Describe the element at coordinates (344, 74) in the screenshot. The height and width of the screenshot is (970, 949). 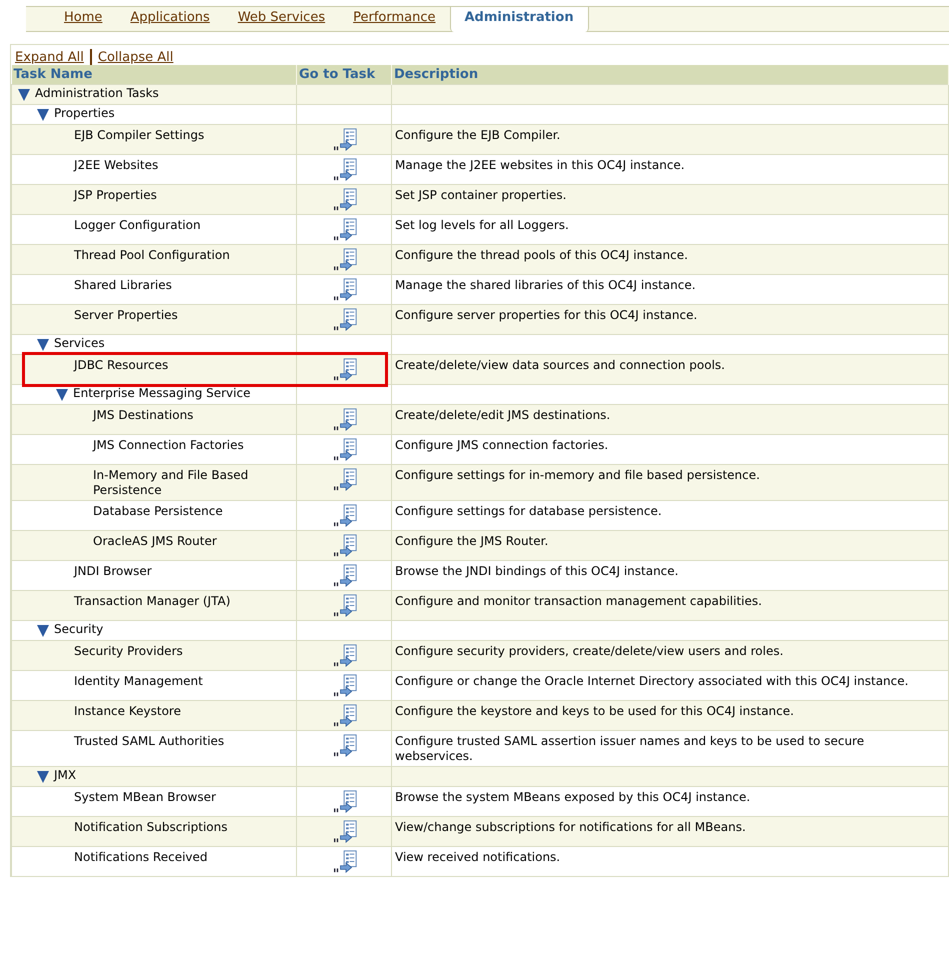
I see `column-header: Go to Task` at that location.